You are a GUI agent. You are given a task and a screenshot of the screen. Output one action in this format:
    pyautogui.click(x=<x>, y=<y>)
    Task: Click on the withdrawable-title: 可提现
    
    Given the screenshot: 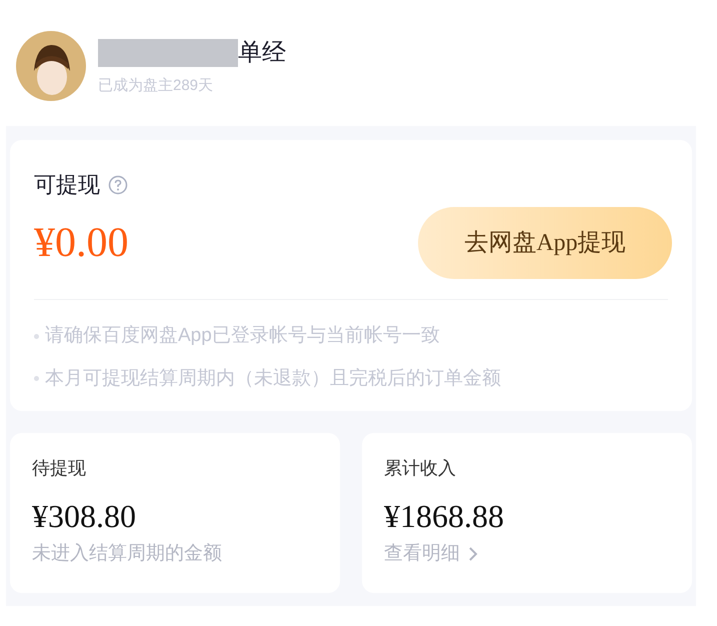 What is the action you would take?
    pyautogui.click(x=67, y=185)
    